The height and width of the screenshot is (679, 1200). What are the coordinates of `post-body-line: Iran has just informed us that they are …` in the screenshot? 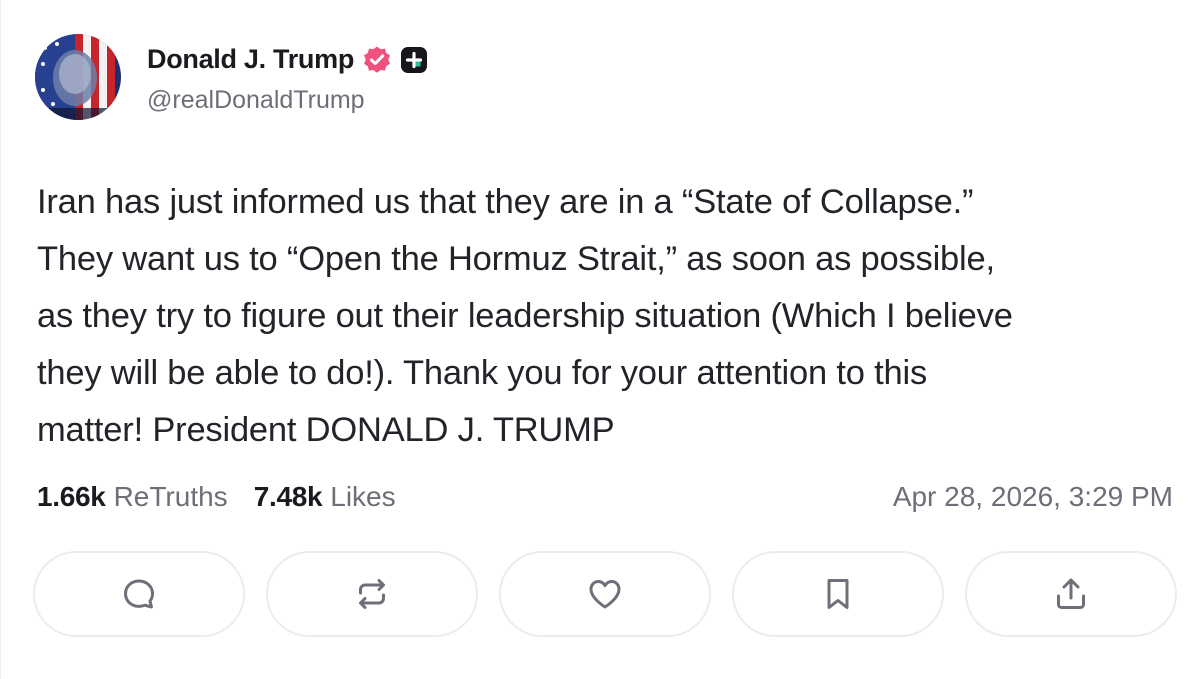 It's located at (505, 202).